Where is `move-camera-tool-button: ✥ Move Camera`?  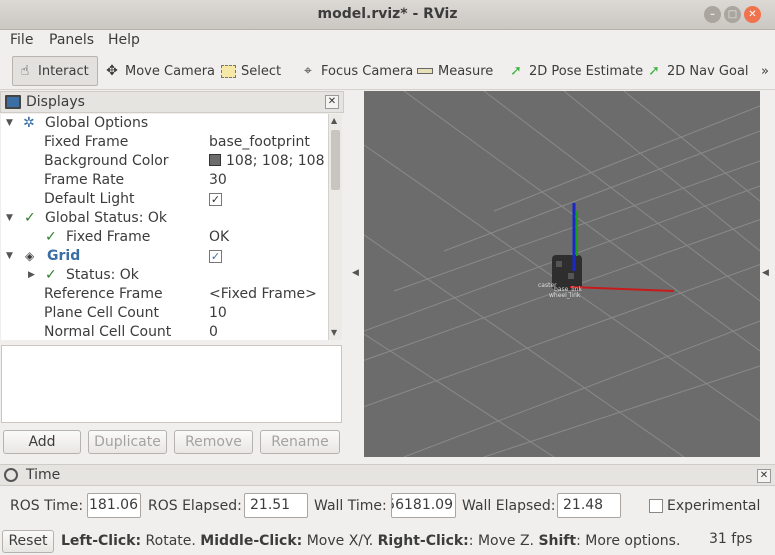
move-camera-tool-button: ✥ Move Camera is located at coordinates (159, 71).